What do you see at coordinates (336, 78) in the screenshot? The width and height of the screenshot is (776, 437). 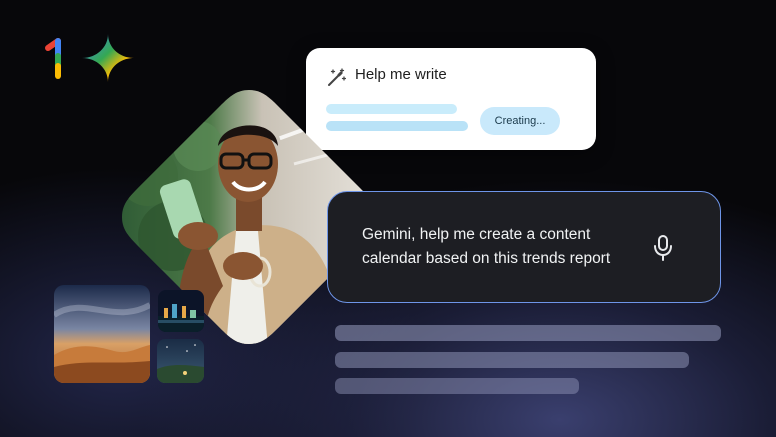 I see `magic-pen-icon` at bounding box center [336, 78].